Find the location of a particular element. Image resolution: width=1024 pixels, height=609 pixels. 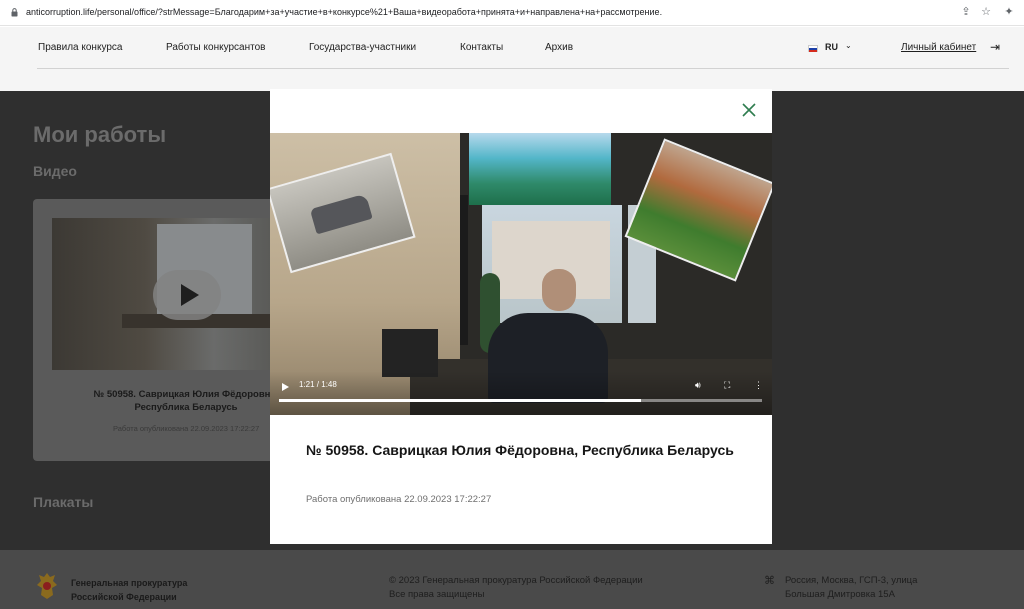

footer-org-line1: Генеральная прокуратура is located at coordinates (129, 583).